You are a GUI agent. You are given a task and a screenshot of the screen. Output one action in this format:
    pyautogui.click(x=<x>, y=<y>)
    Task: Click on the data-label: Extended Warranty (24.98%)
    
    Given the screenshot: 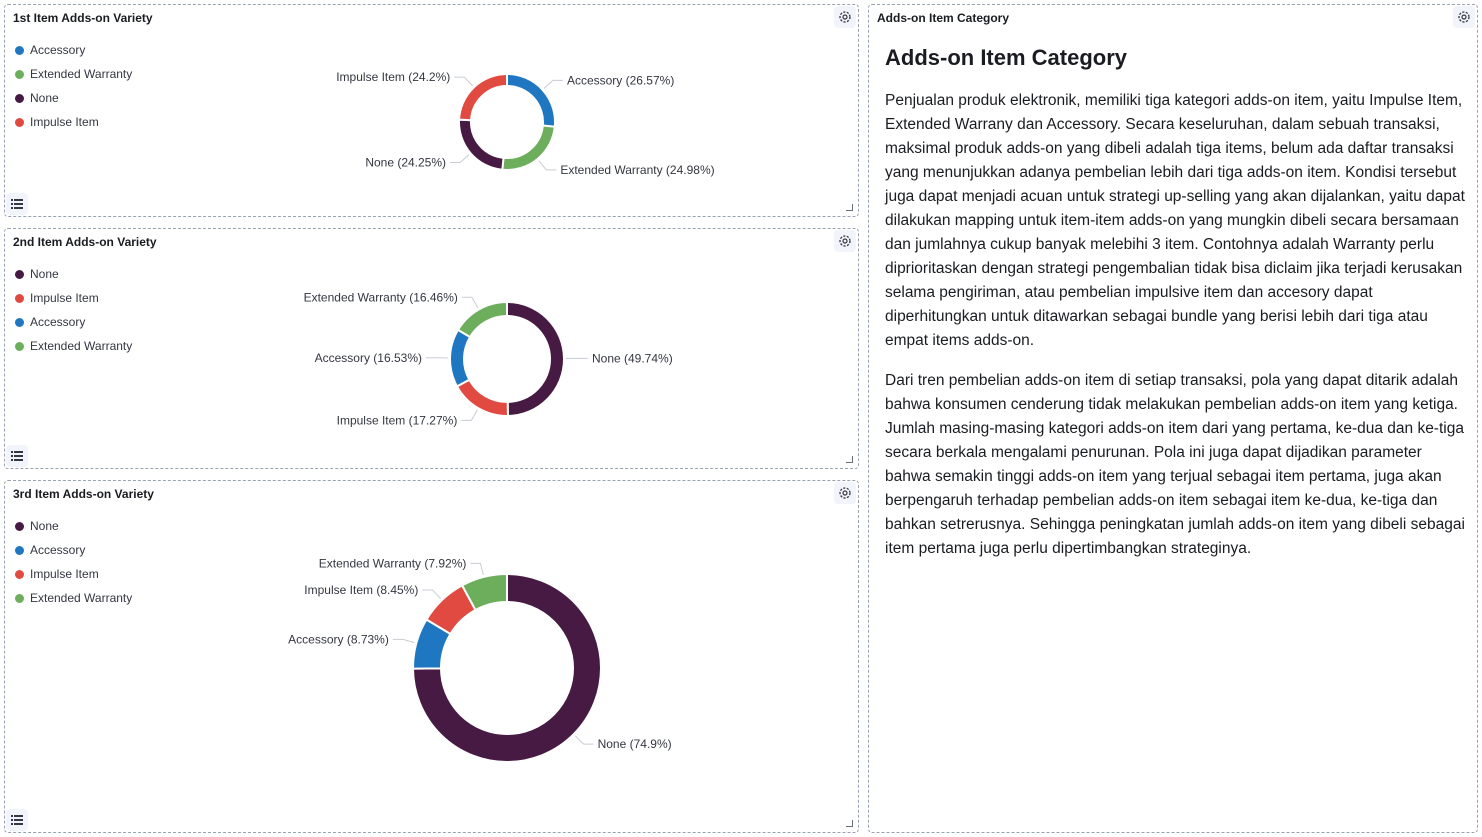 What is the action you would take?
    pyautogui.click(x=637, y=170)
    